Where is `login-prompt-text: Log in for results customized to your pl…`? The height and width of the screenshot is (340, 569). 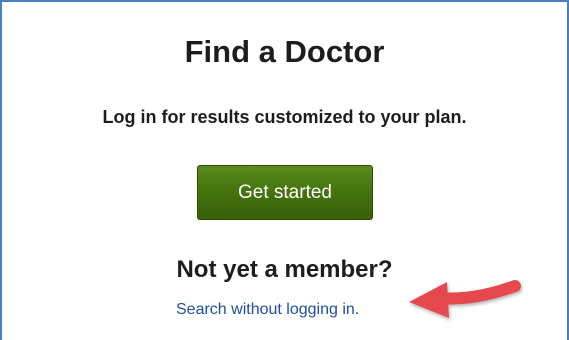
login-prompt-text: Log in for results customized to your pl… is located at coordinates (284, 117).